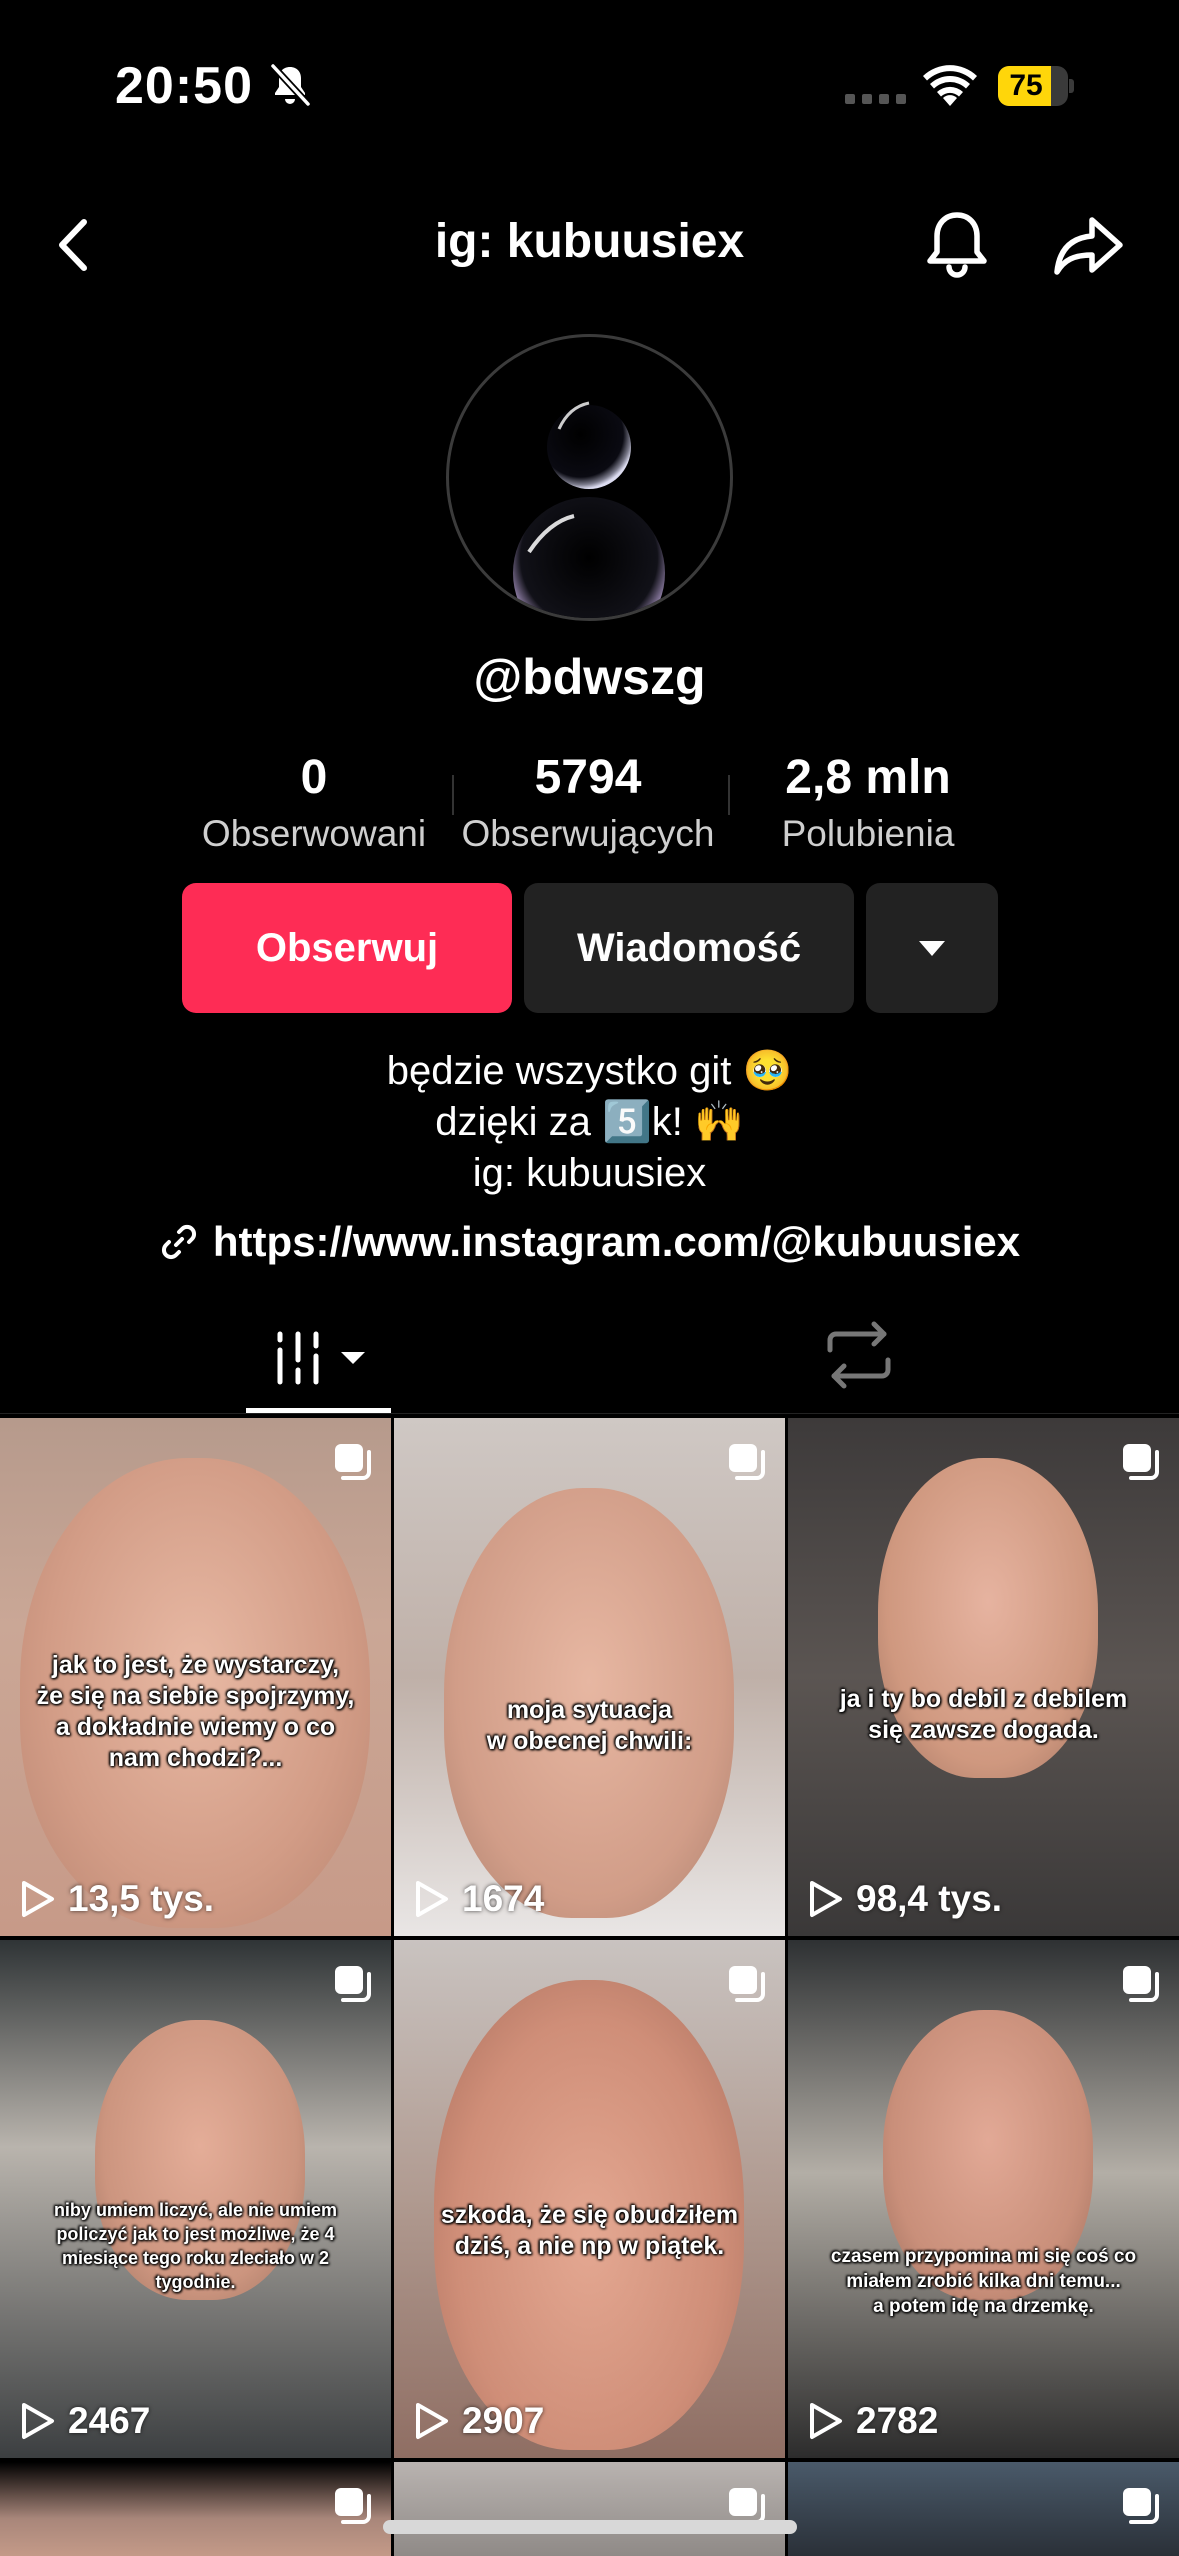  Describe the element at coordinates (141, 1898) in the screenshot. I see `view-count-text: 13,5 tys.` at that location.